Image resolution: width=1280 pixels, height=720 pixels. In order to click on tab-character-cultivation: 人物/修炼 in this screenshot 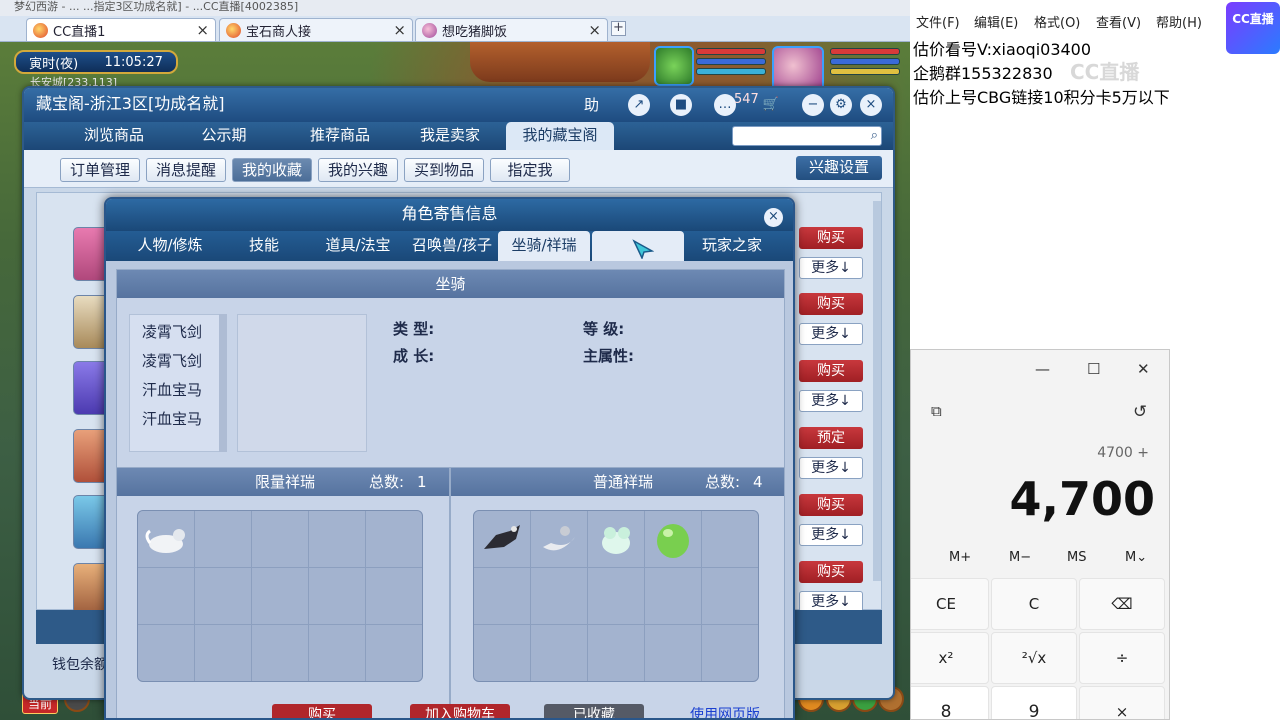, I will do `click(170, 246)`.